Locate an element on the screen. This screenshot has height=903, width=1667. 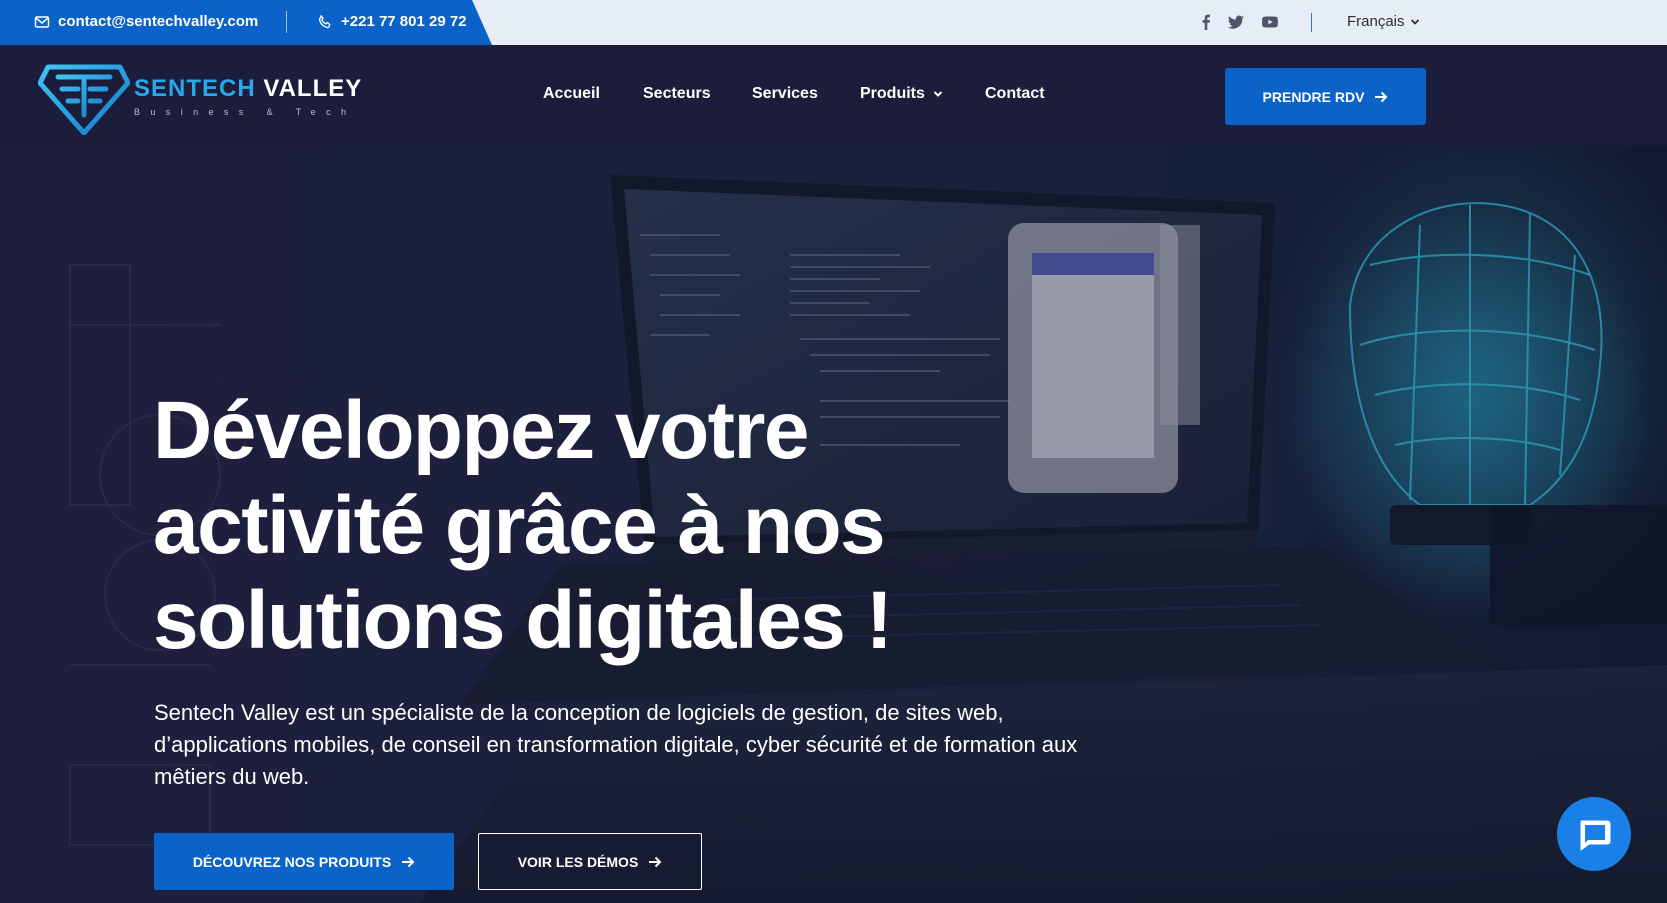
phone-icon is located at coordinates (324, 21).